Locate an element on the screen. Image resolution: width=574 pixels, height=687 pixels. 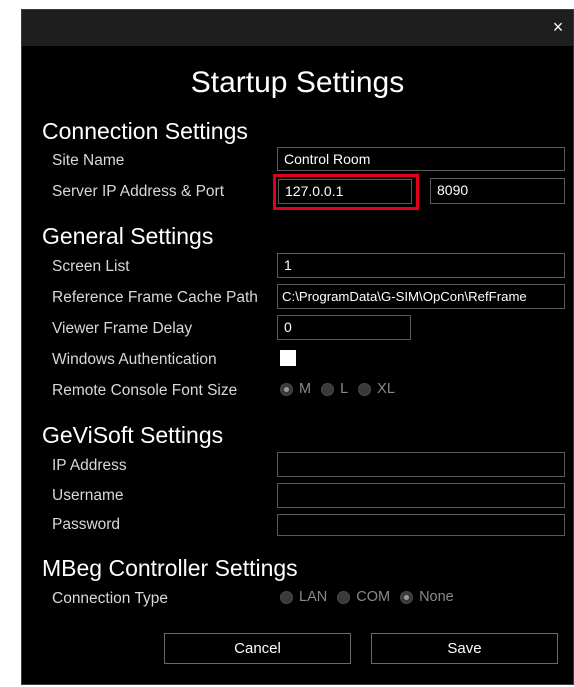
ref-frame-path-label: Reference Frame Cache Path is located at coordinates (155, 297).